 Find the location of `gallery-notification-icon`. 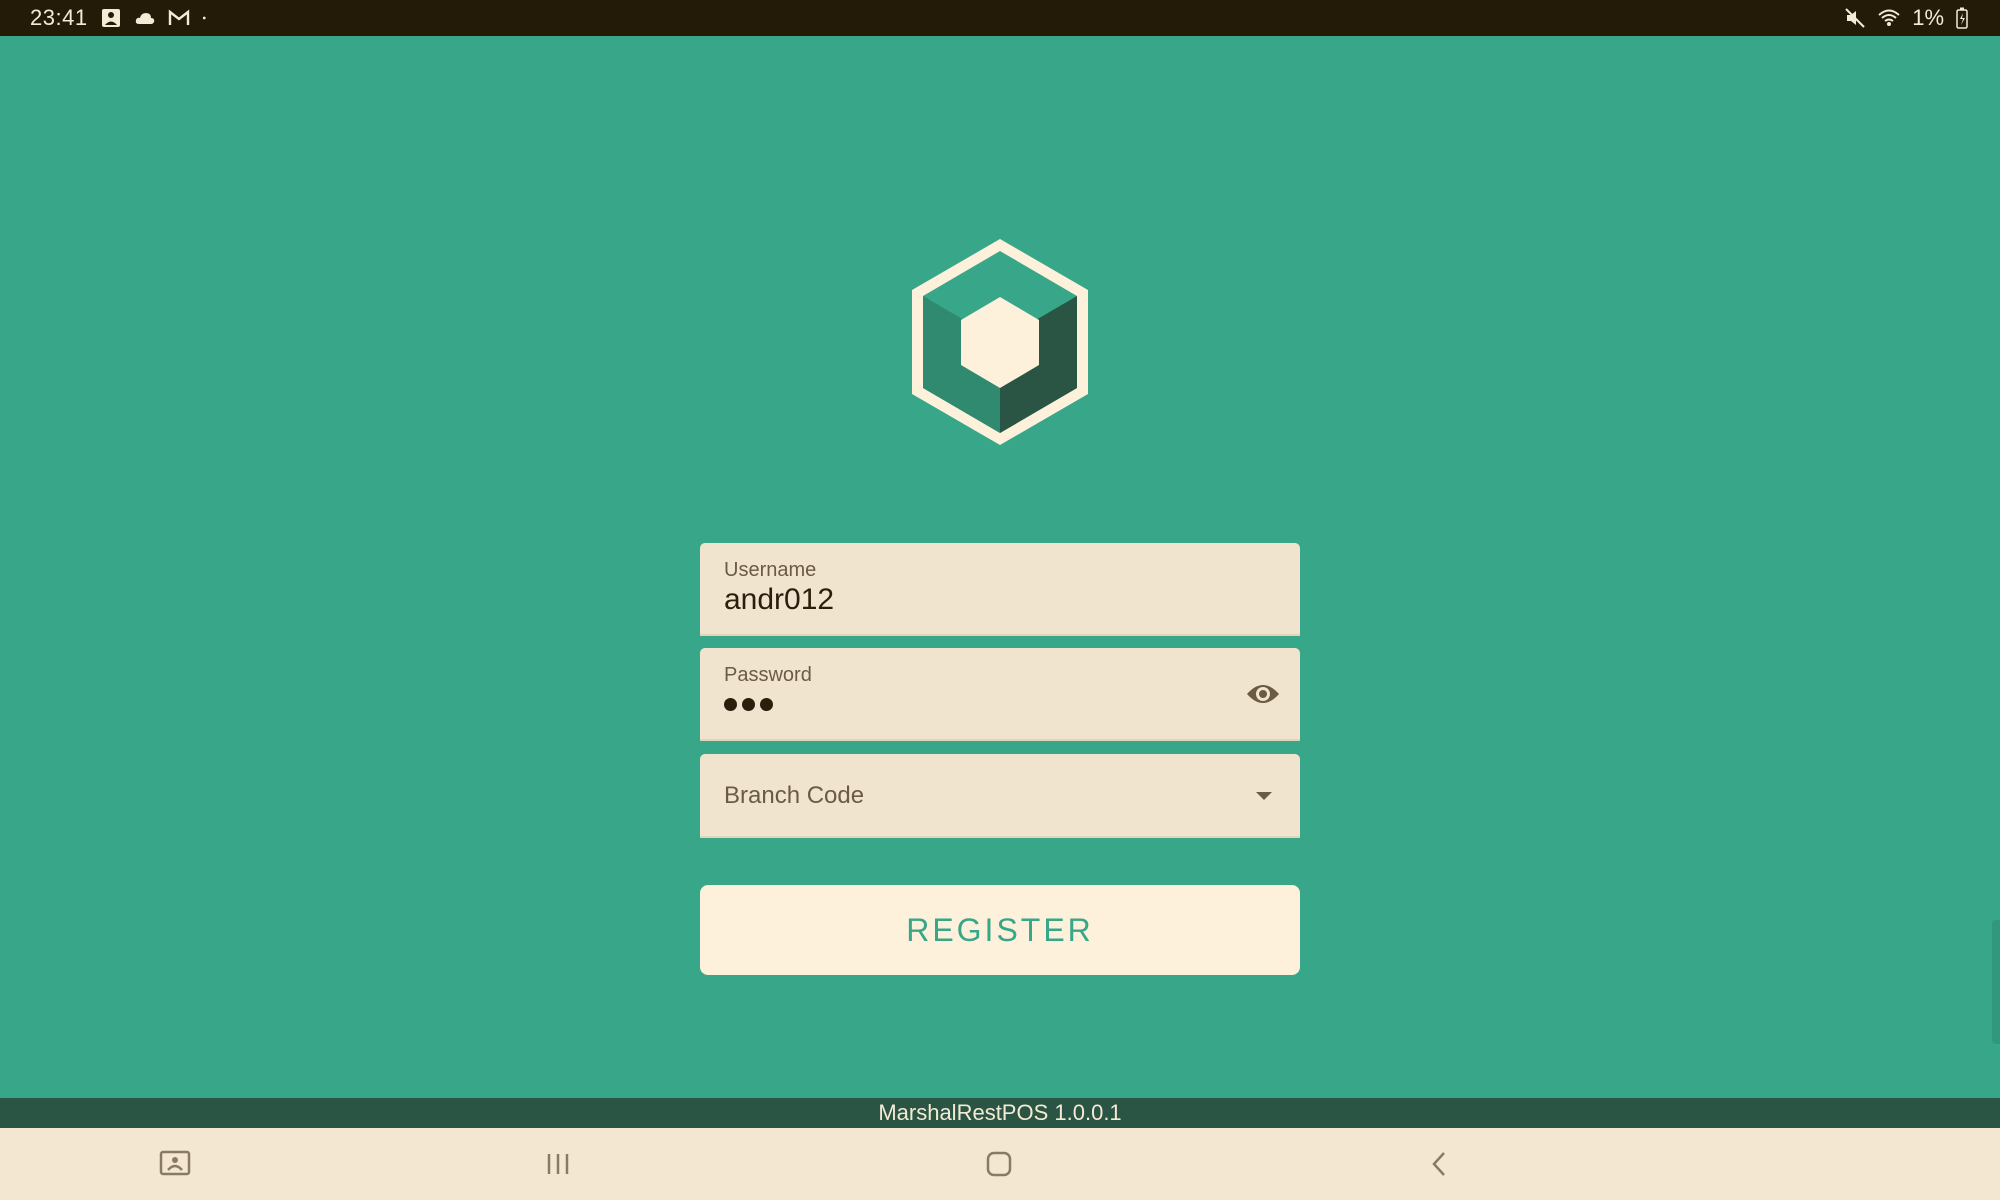

gallery-notification-icon is located at coordinates (110, 18).